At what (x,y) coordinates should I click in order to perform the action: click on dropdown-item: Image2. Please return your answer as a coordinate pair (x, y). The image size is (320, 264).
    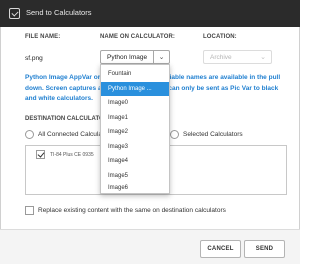
    Looking at the image, I should click on (135, 132).